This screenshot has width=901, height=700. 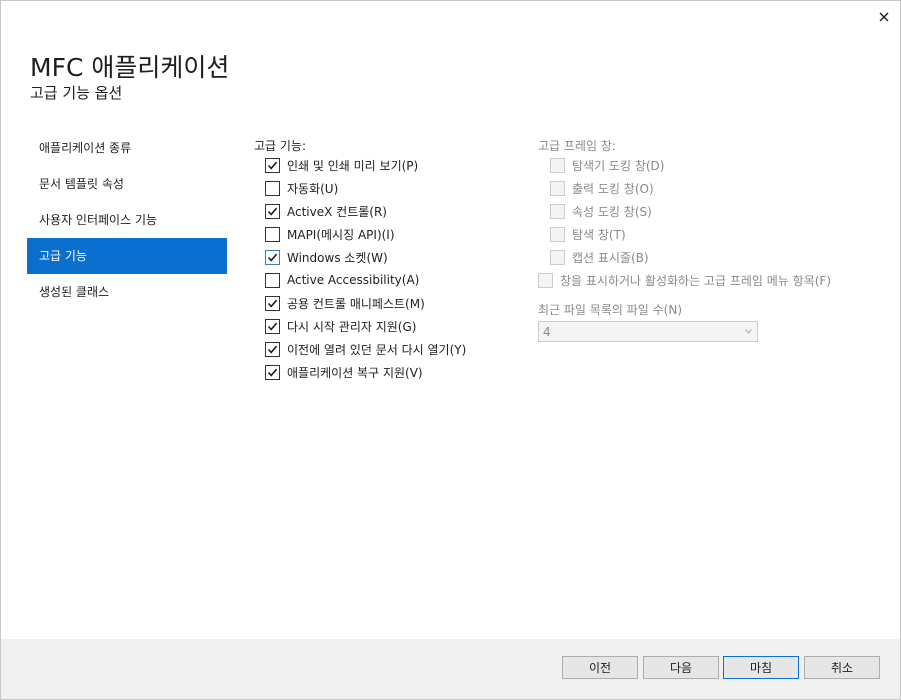 What do you see at coordinates (648, 331) in the screenshot?
I see `mru-count-select: 4` at bounding box center [648, 331].